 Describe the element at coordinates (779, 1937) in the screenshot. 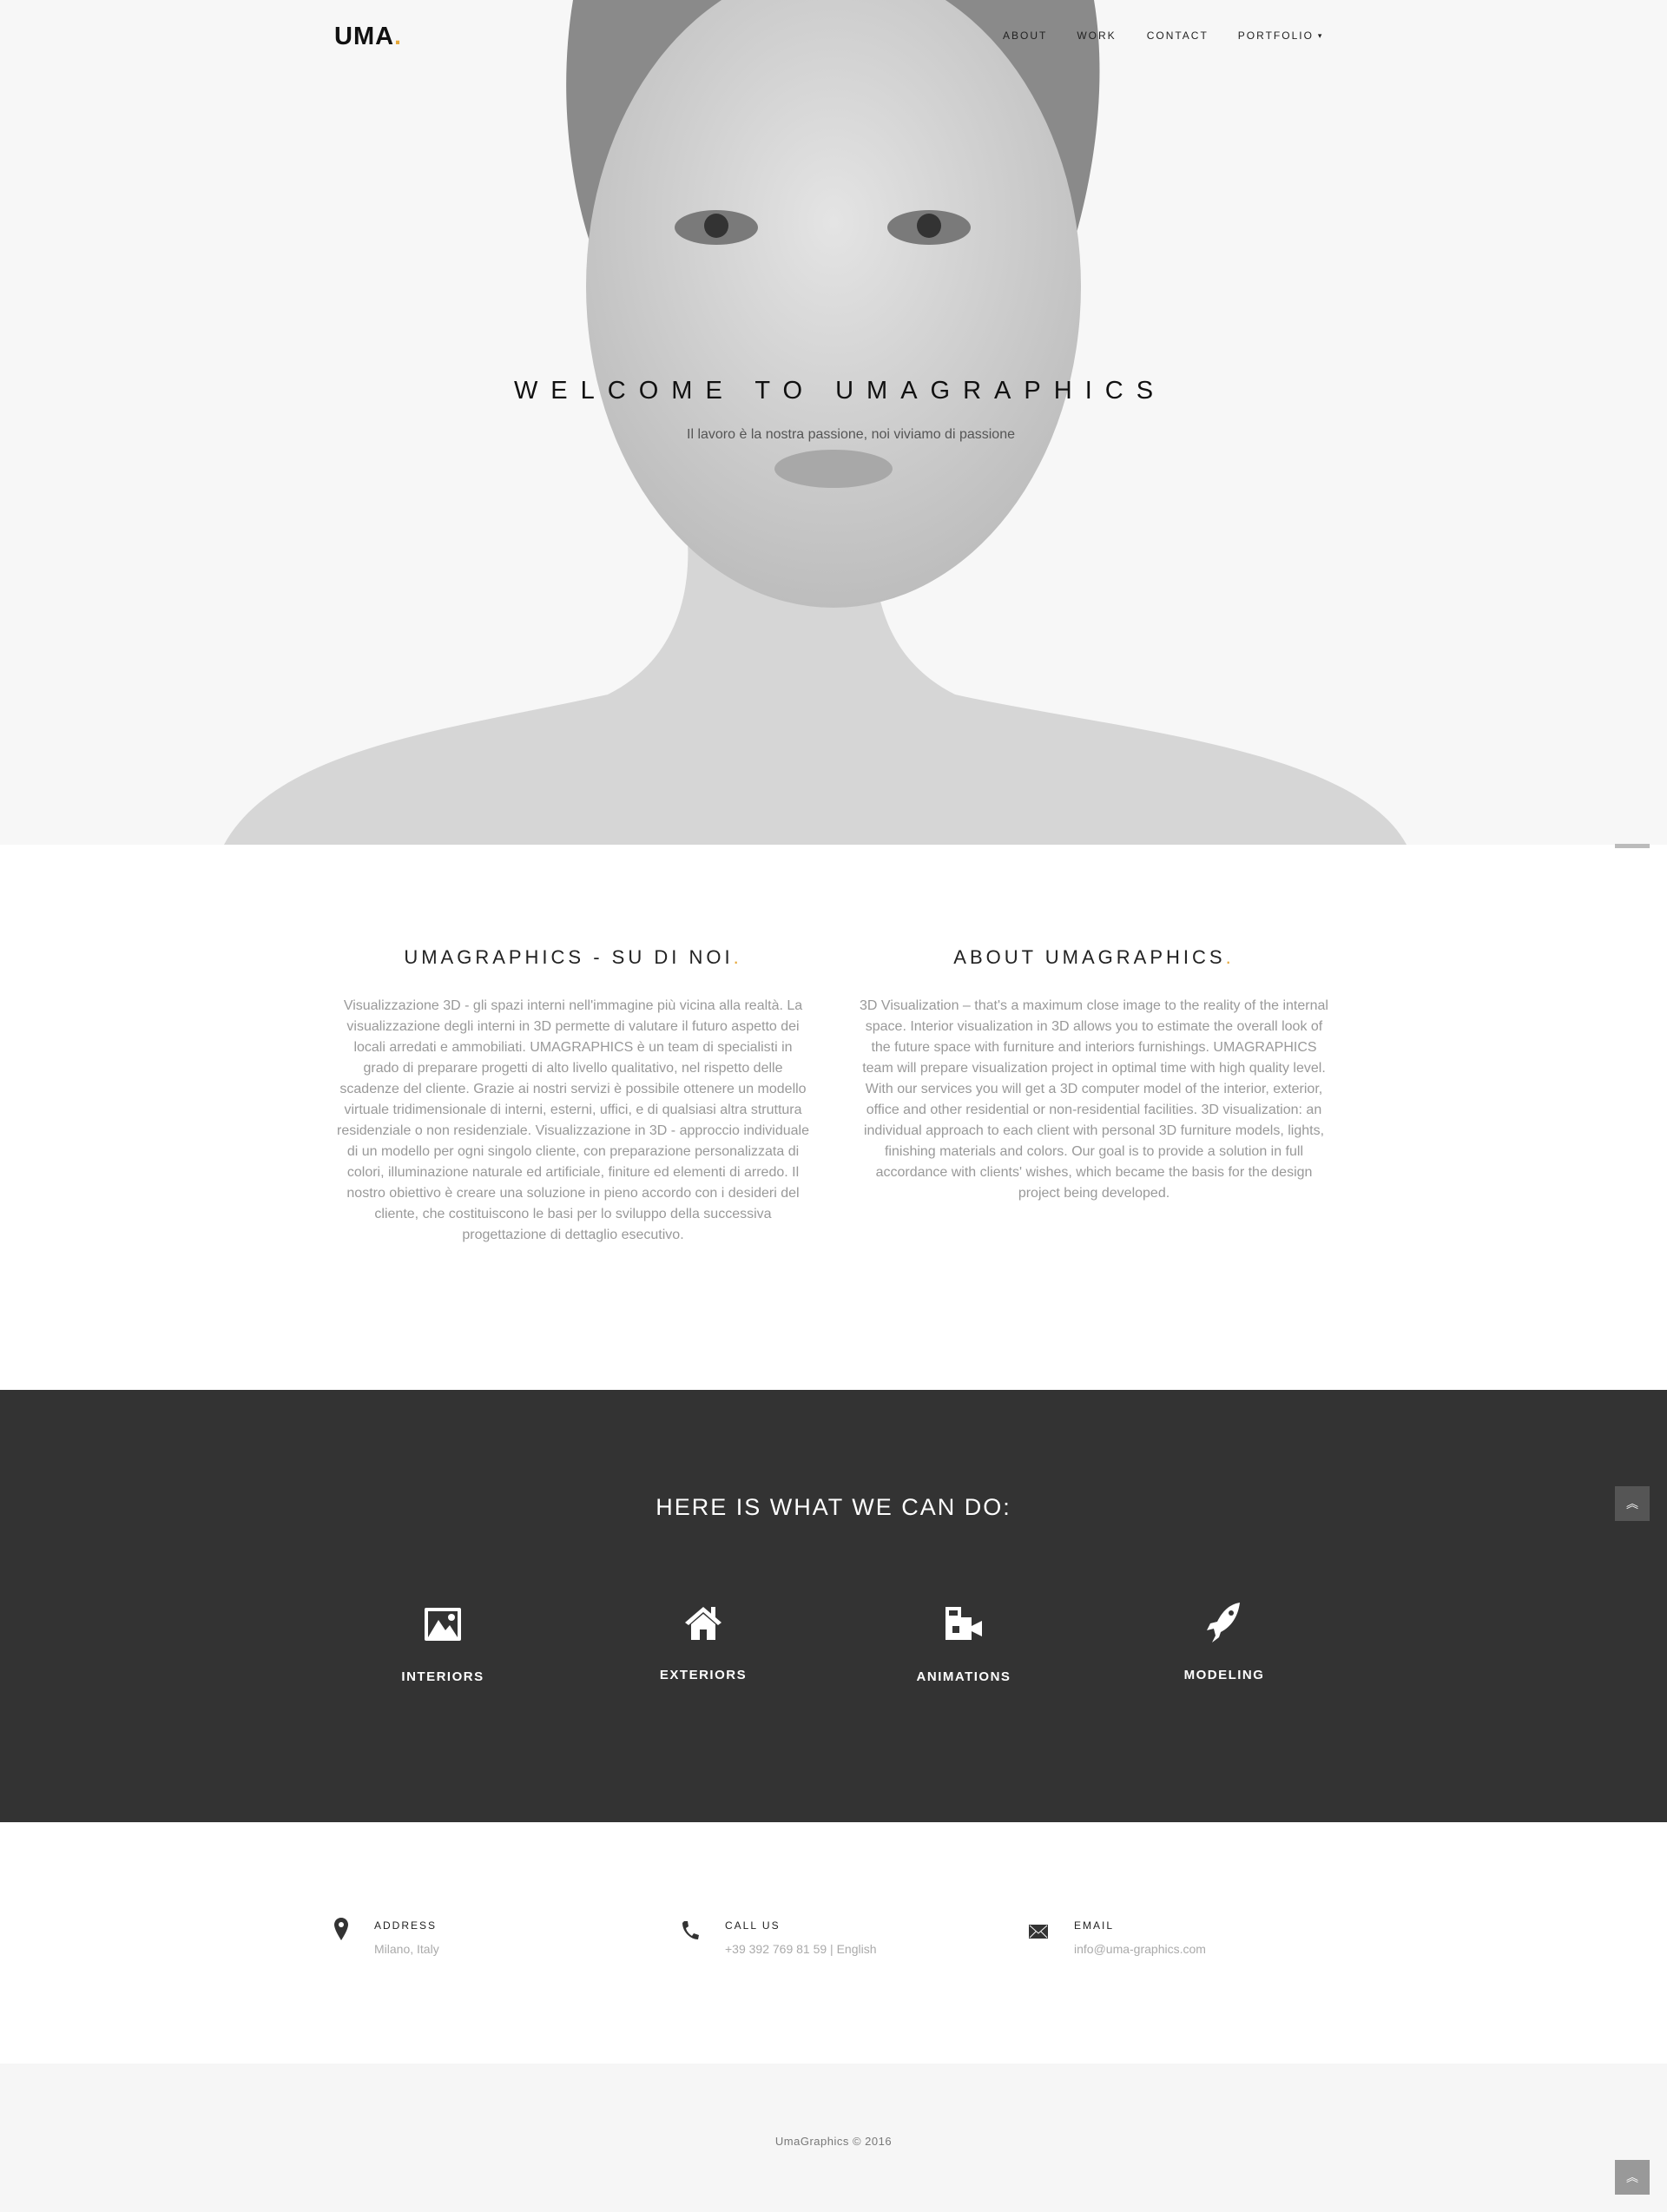

I see `contact-phone: CALL US +39 392 769 81 59 | English` at that location.